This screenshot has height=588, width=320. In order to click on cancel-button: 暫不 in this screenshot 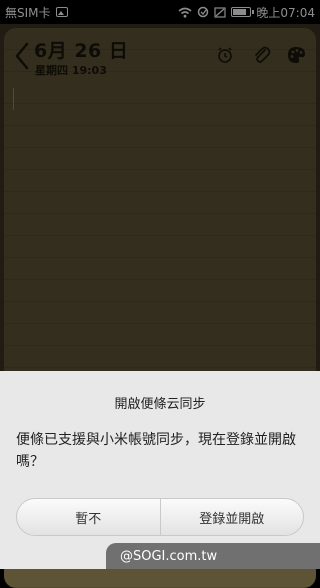, I will do `click(88, 517)`.